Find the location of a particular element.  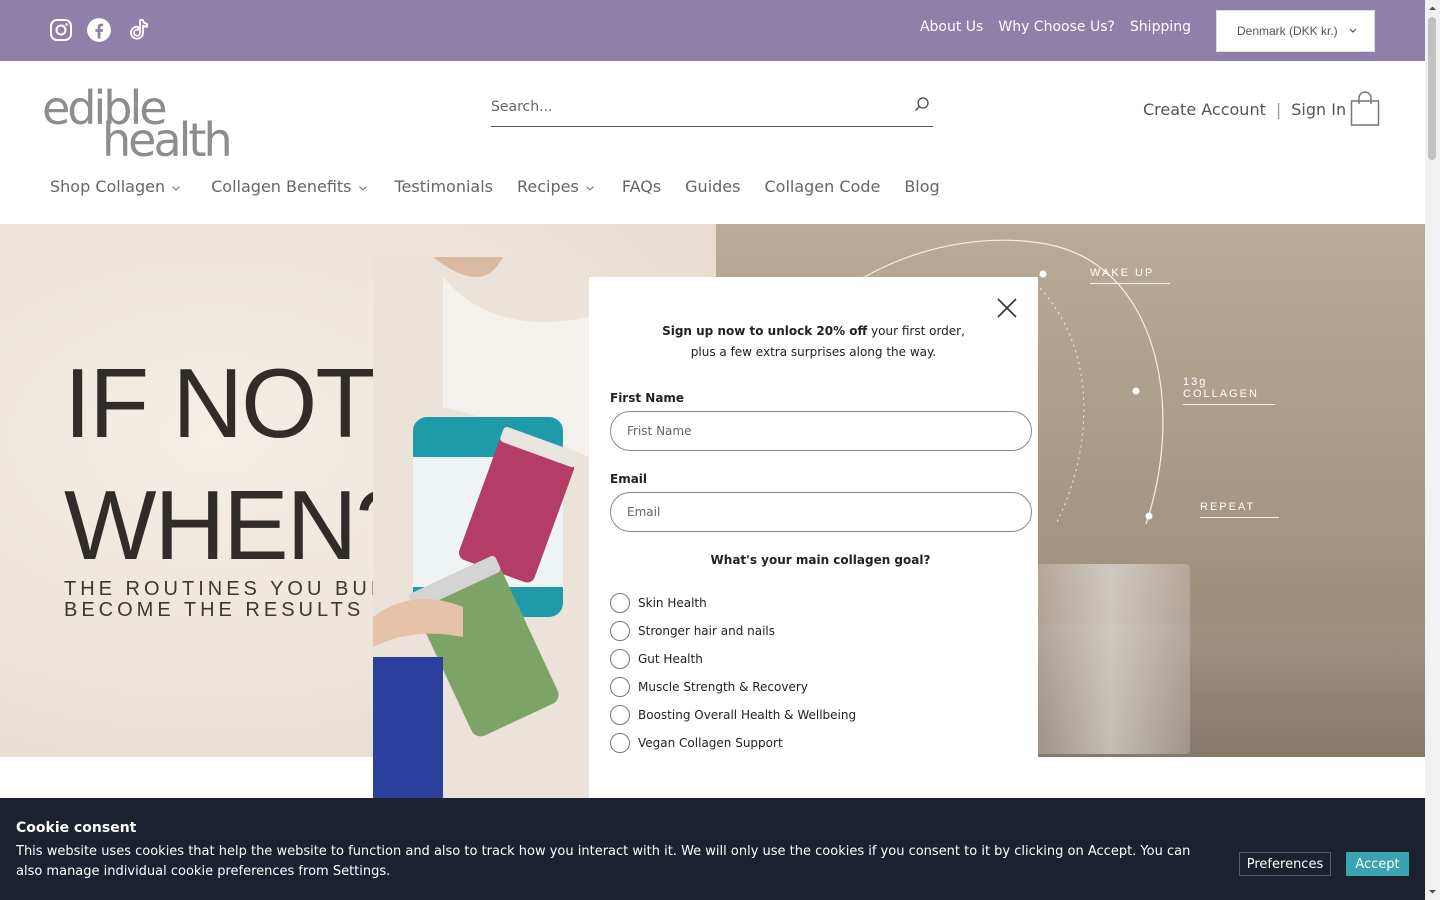

collagen-label: 13g COLLAGEN is located at coordinates (1229, 390).